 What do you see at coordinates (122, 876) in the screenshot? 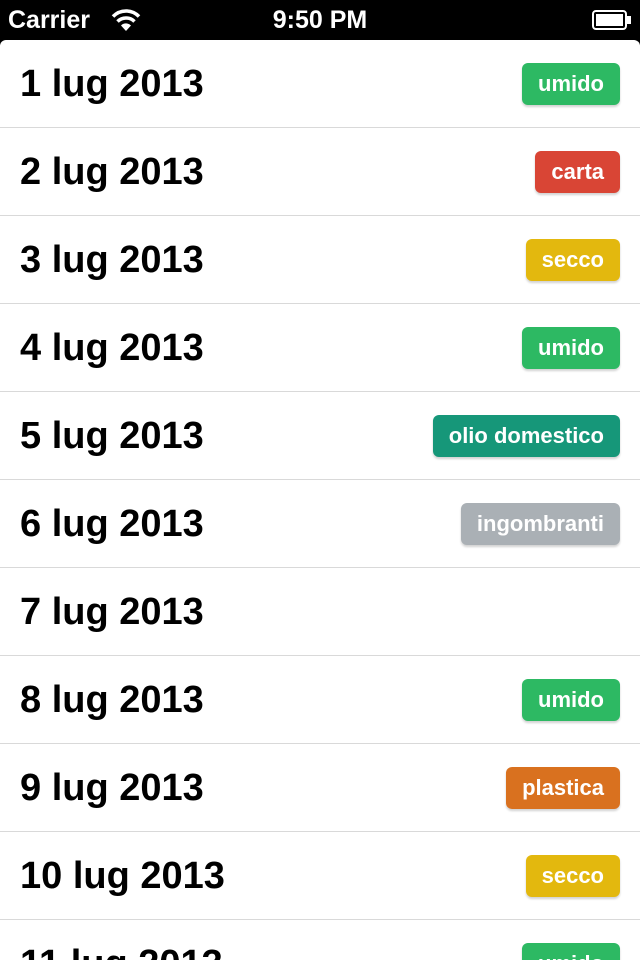
I see `date-label: 10 lug 2013` at bounding box center [122, 876].